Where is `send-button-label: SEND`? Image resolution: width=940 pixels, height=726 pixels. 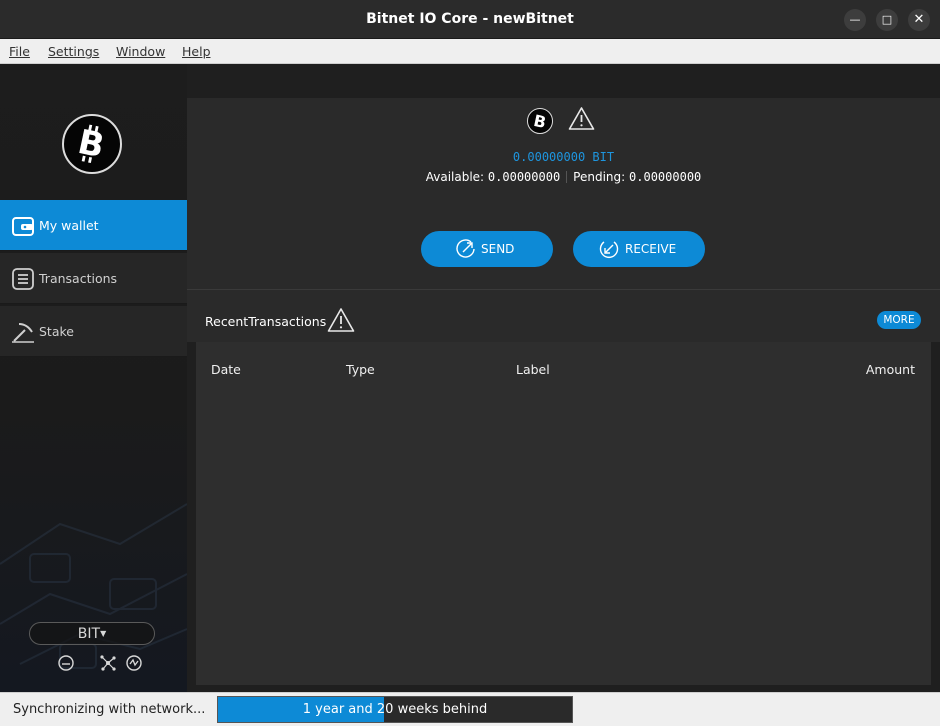
send-button-label: SEND is located at coordinates (498, 249).